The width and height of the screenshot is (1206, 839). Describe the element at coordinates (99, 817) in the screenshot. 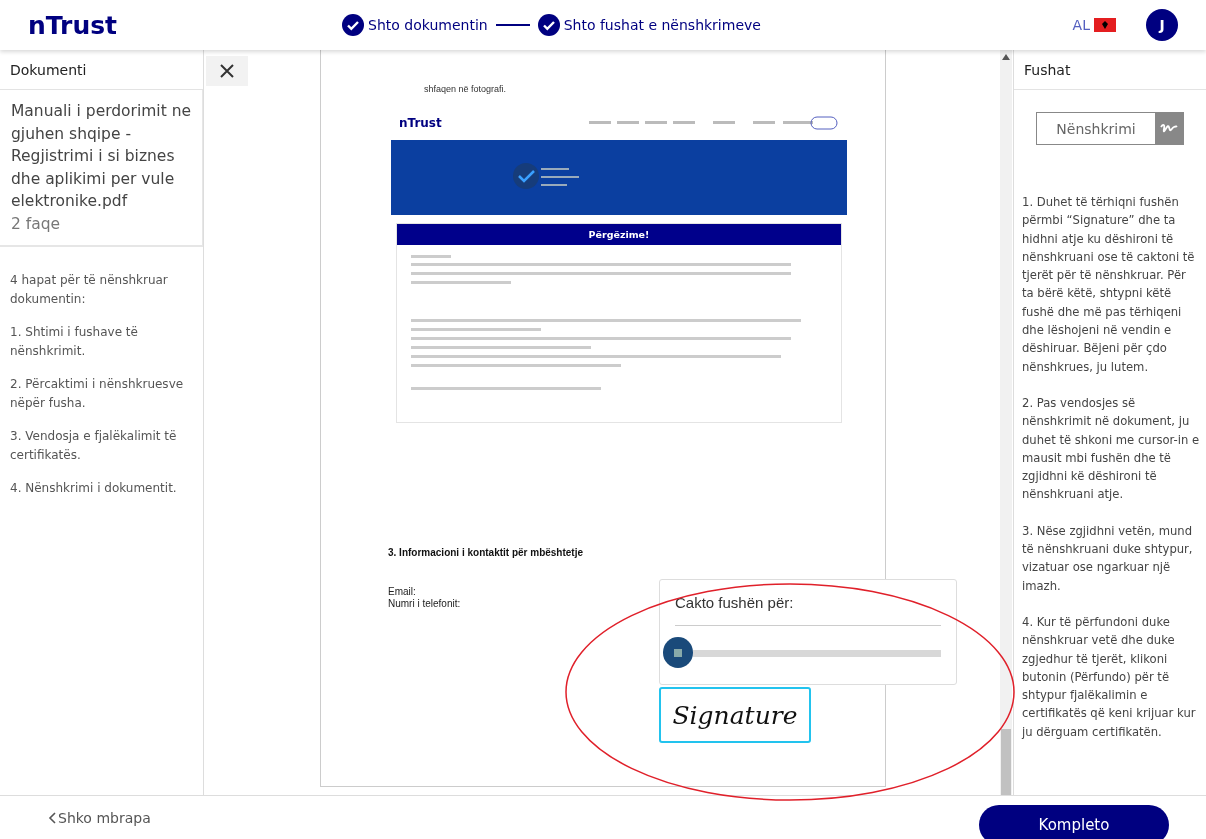

I see `back-link: Shko mbrapa` at that location.